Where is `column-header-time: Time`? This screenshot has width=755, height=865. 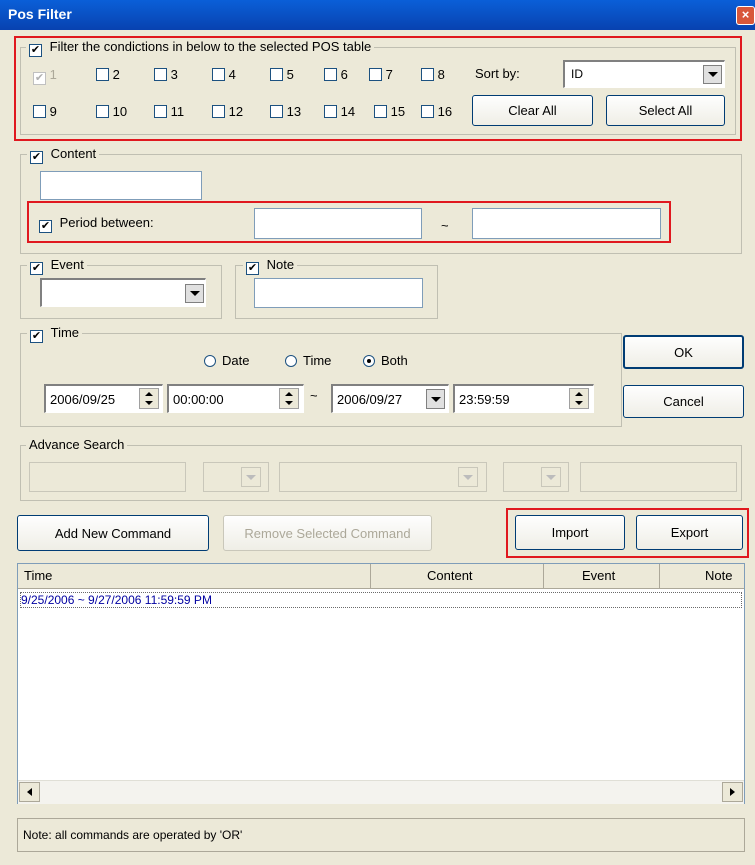
column-header-time: Time is located at coordinates (194, 576).